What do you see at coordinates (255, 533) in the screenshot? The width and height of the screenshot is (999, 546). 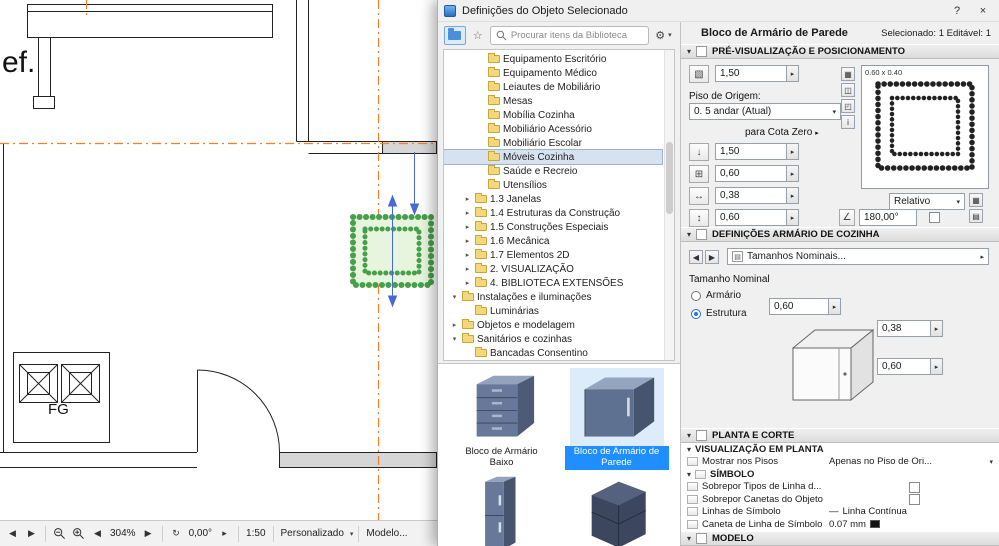 I see `scale-button: 1:50` at bounding box center [255, 533].